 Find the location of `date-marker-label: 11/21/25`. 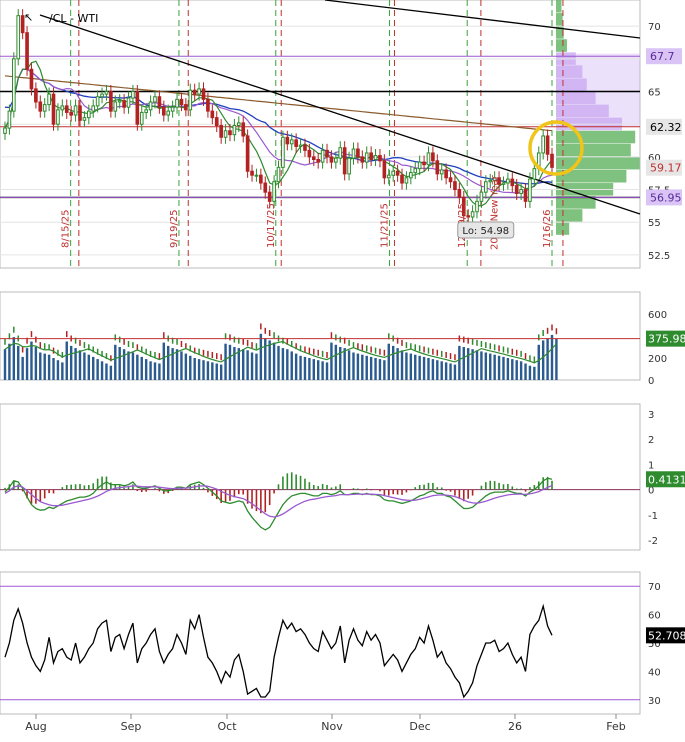

date-marker-label: 11/21/25 is located at coordinates (385, 225).